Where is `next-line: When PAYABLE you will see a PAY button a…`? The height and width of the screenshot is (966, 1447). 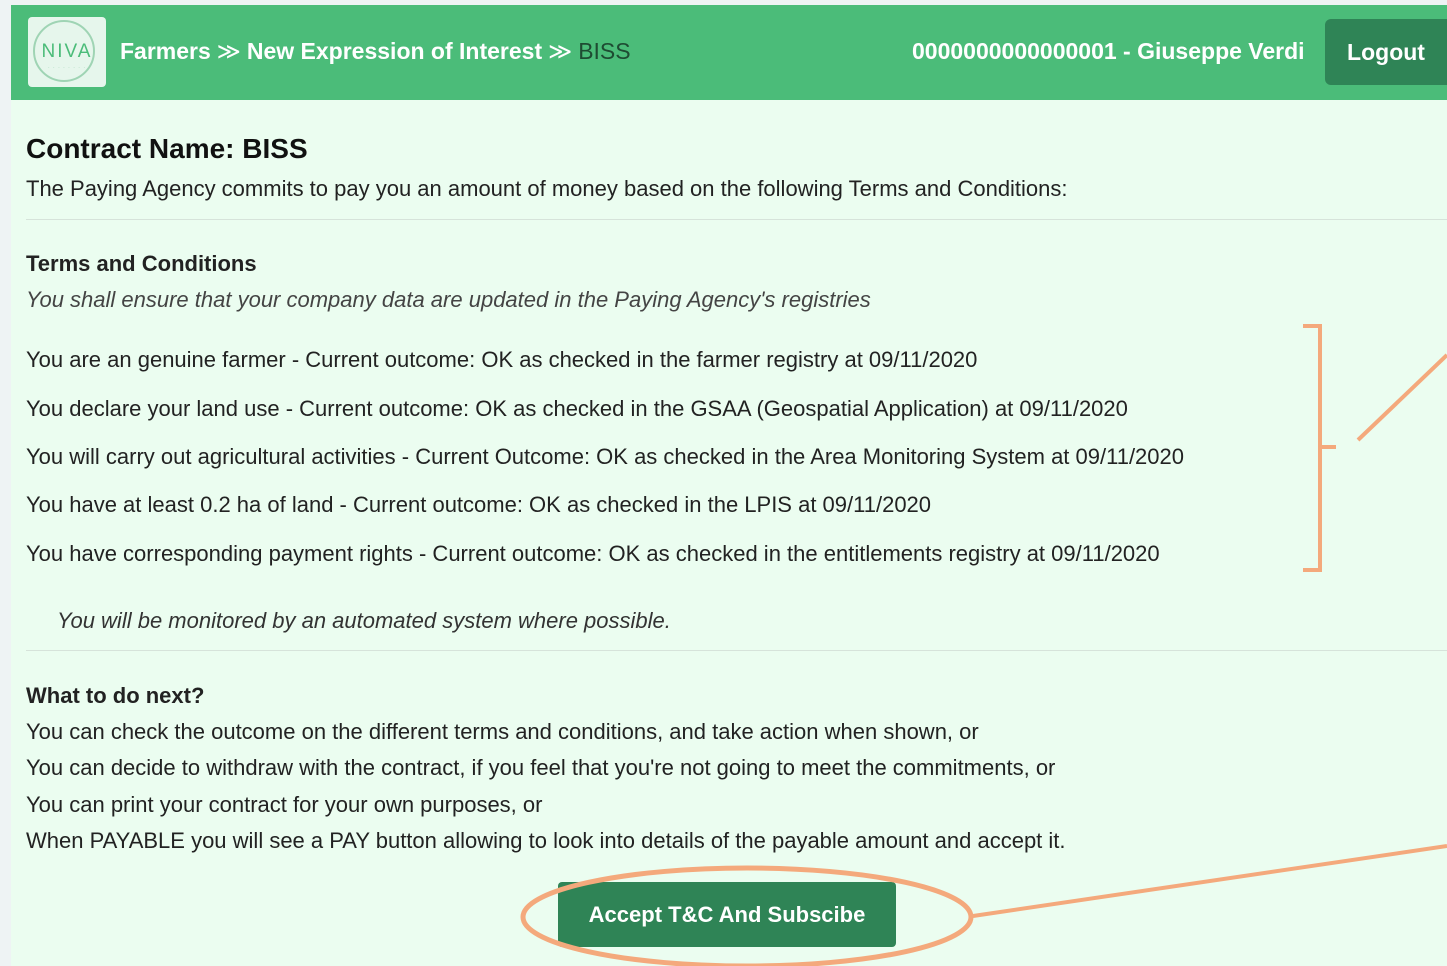
next-line: When PAYABLE you will see a PAY button a… is located at coordinates (546, 840).